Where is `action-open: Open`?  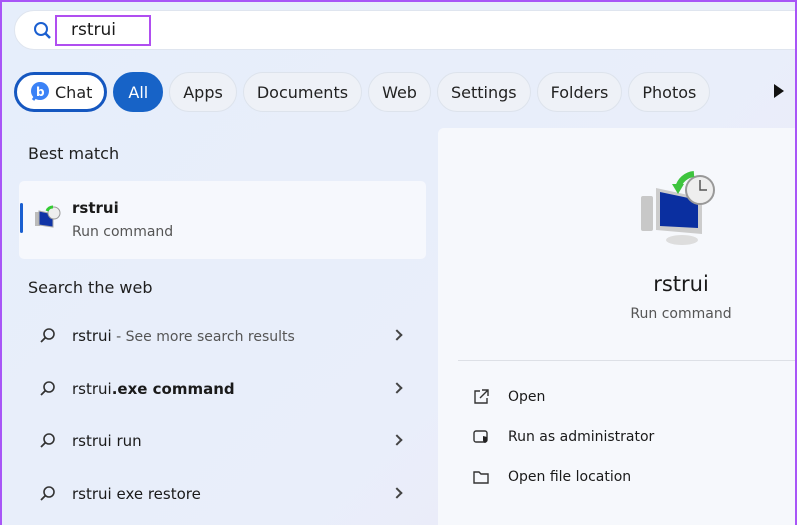
action-open: Open is located at coordinates (508, 397).